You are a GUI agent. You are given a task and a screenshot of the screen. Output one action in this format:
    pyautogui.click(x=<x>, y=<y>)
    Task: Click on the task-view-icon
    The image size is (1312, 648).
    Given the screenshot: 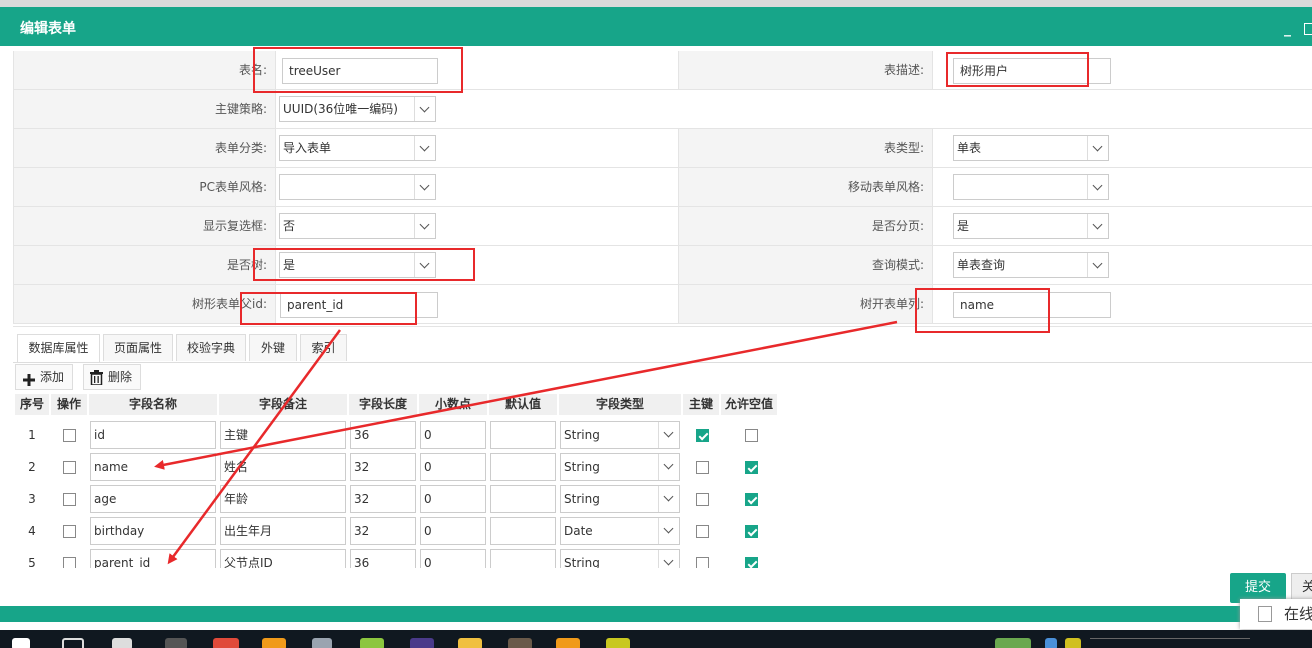 What is the action you would take?
    pyautogui.click(x=73, y=643)
    